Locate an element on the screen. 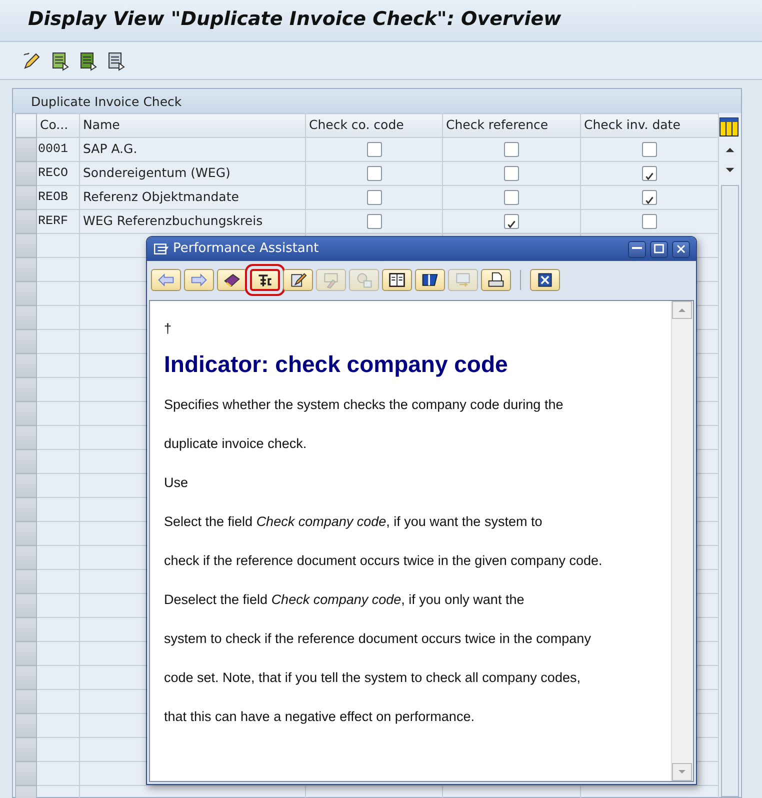 The height and width of the screenshot is (798, 762). column-header: Name is located at coordinates (193, 126).